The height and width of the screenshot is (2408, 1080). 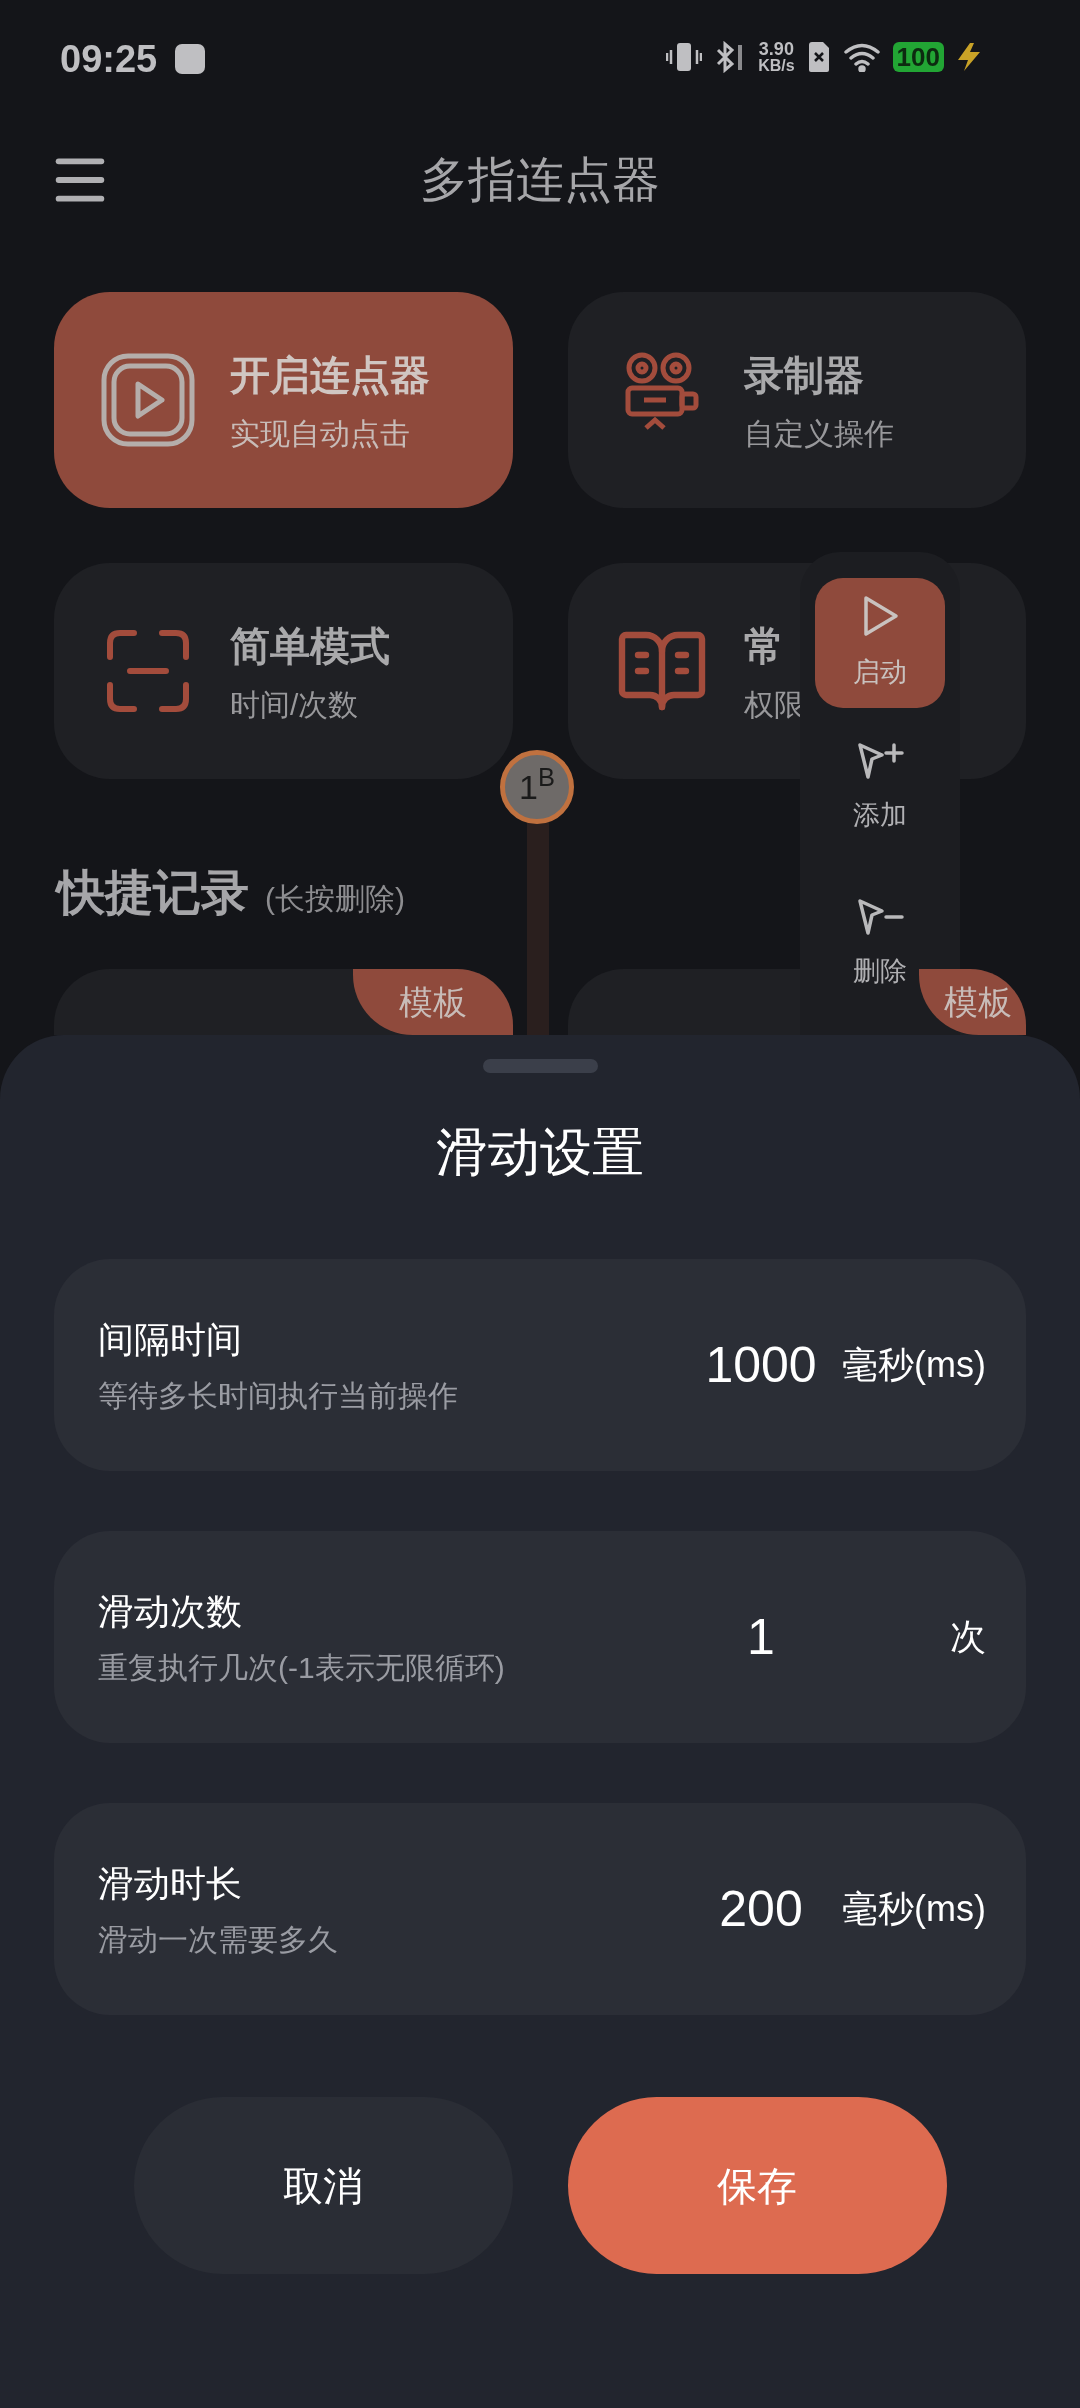 I want to click on play-icon, so click(x=148, y=400).